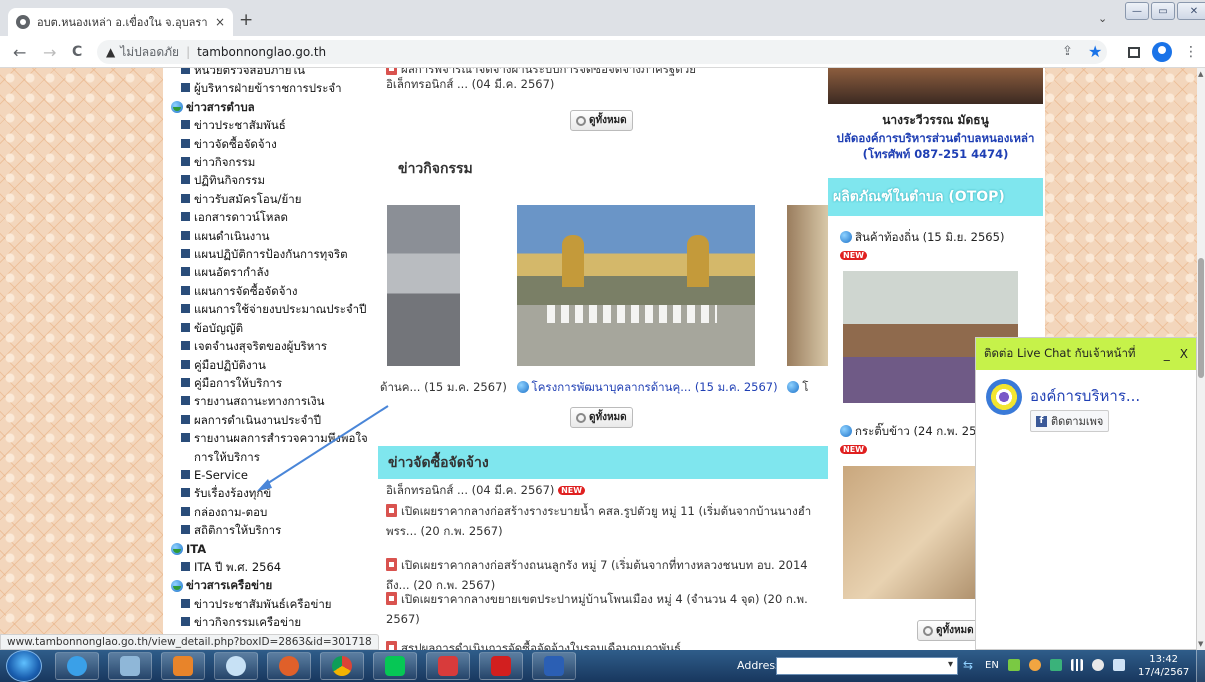 This screenshot has height=682, width=1205. What do you see at coordinates (1200, 666) in the screenshot?
I see `show-desktop-button` at bounding box center [1200, 666].